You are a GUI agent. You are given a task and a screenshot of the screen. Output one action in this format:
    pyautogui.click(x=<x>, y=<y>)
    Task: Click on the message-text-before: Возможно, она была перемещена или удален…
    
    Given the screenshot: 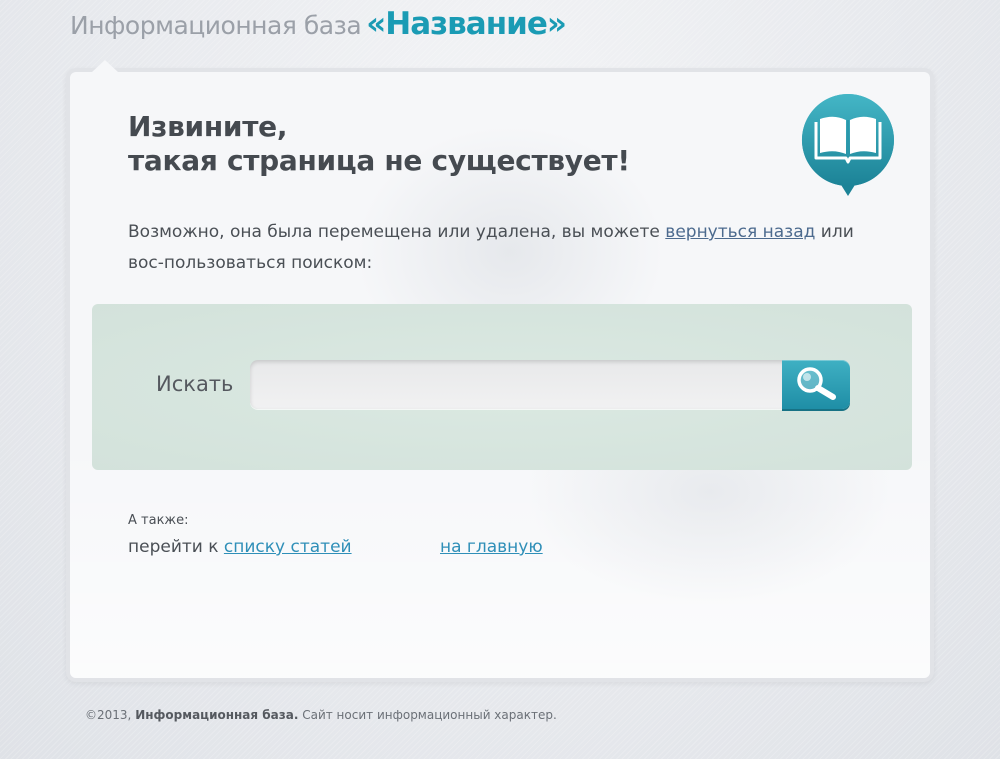 What is the action you would take?
    pyautogui.click(x=397, y=232)
    